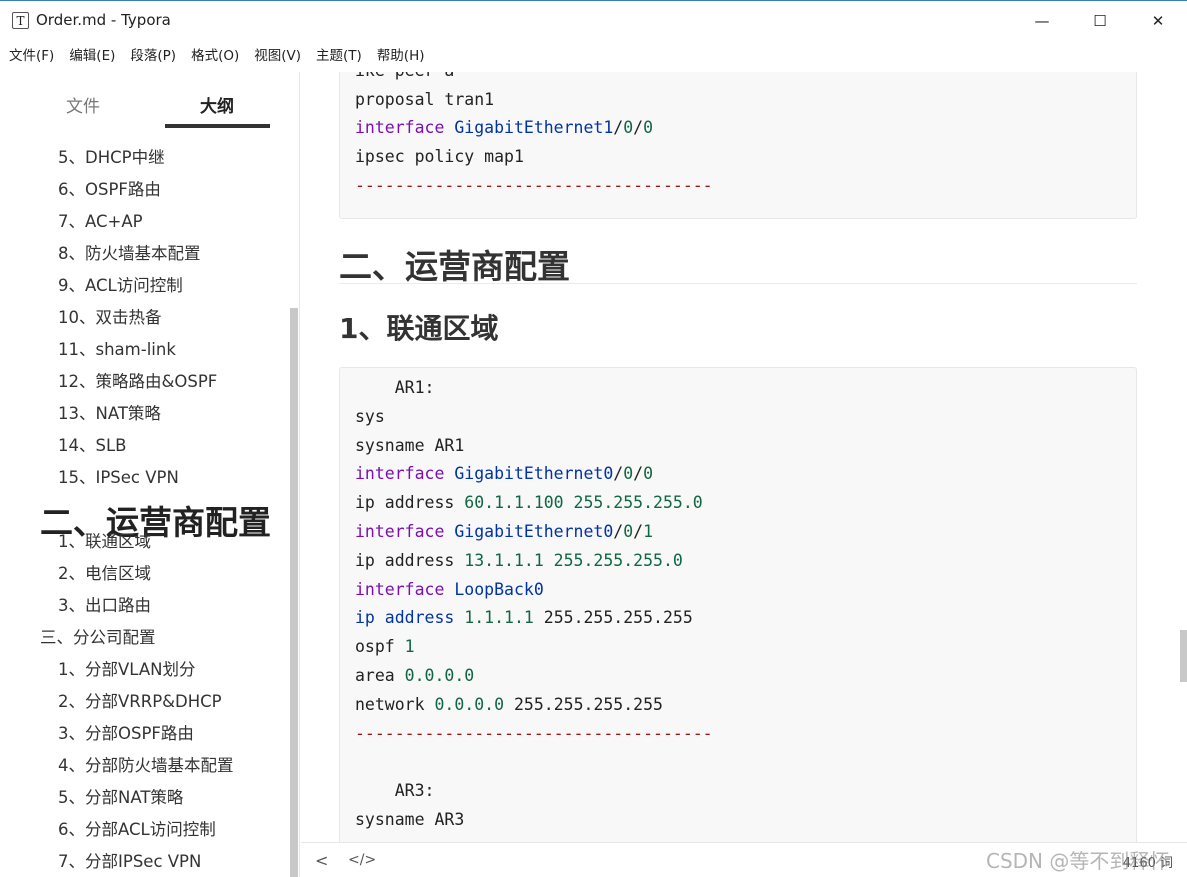  I want to click on outline-item: 三、分公司配置, so click(98, 636).